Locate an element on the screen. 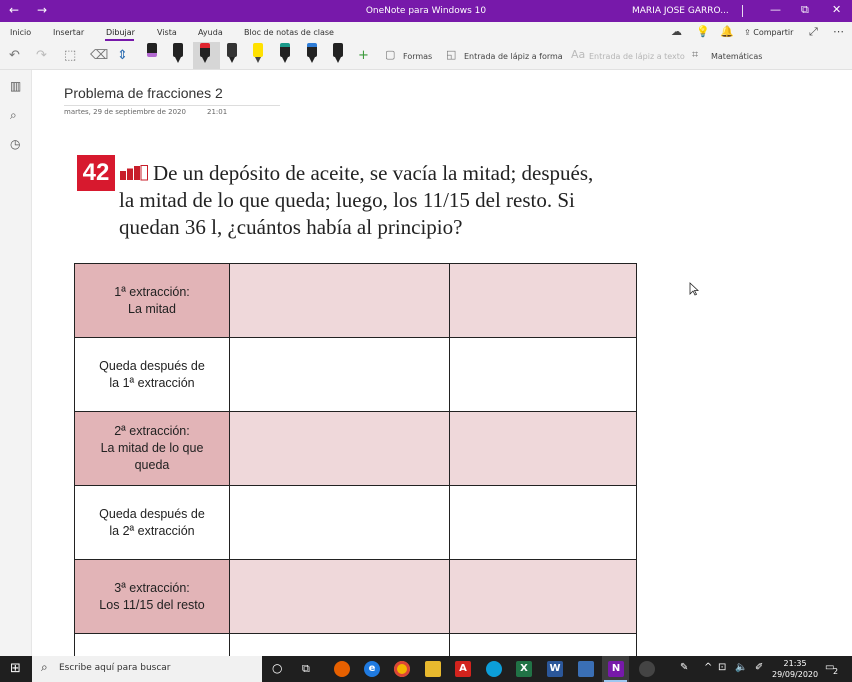 The image size is (852, 682). file-explorer-icon is located at coordinates (433, 669).